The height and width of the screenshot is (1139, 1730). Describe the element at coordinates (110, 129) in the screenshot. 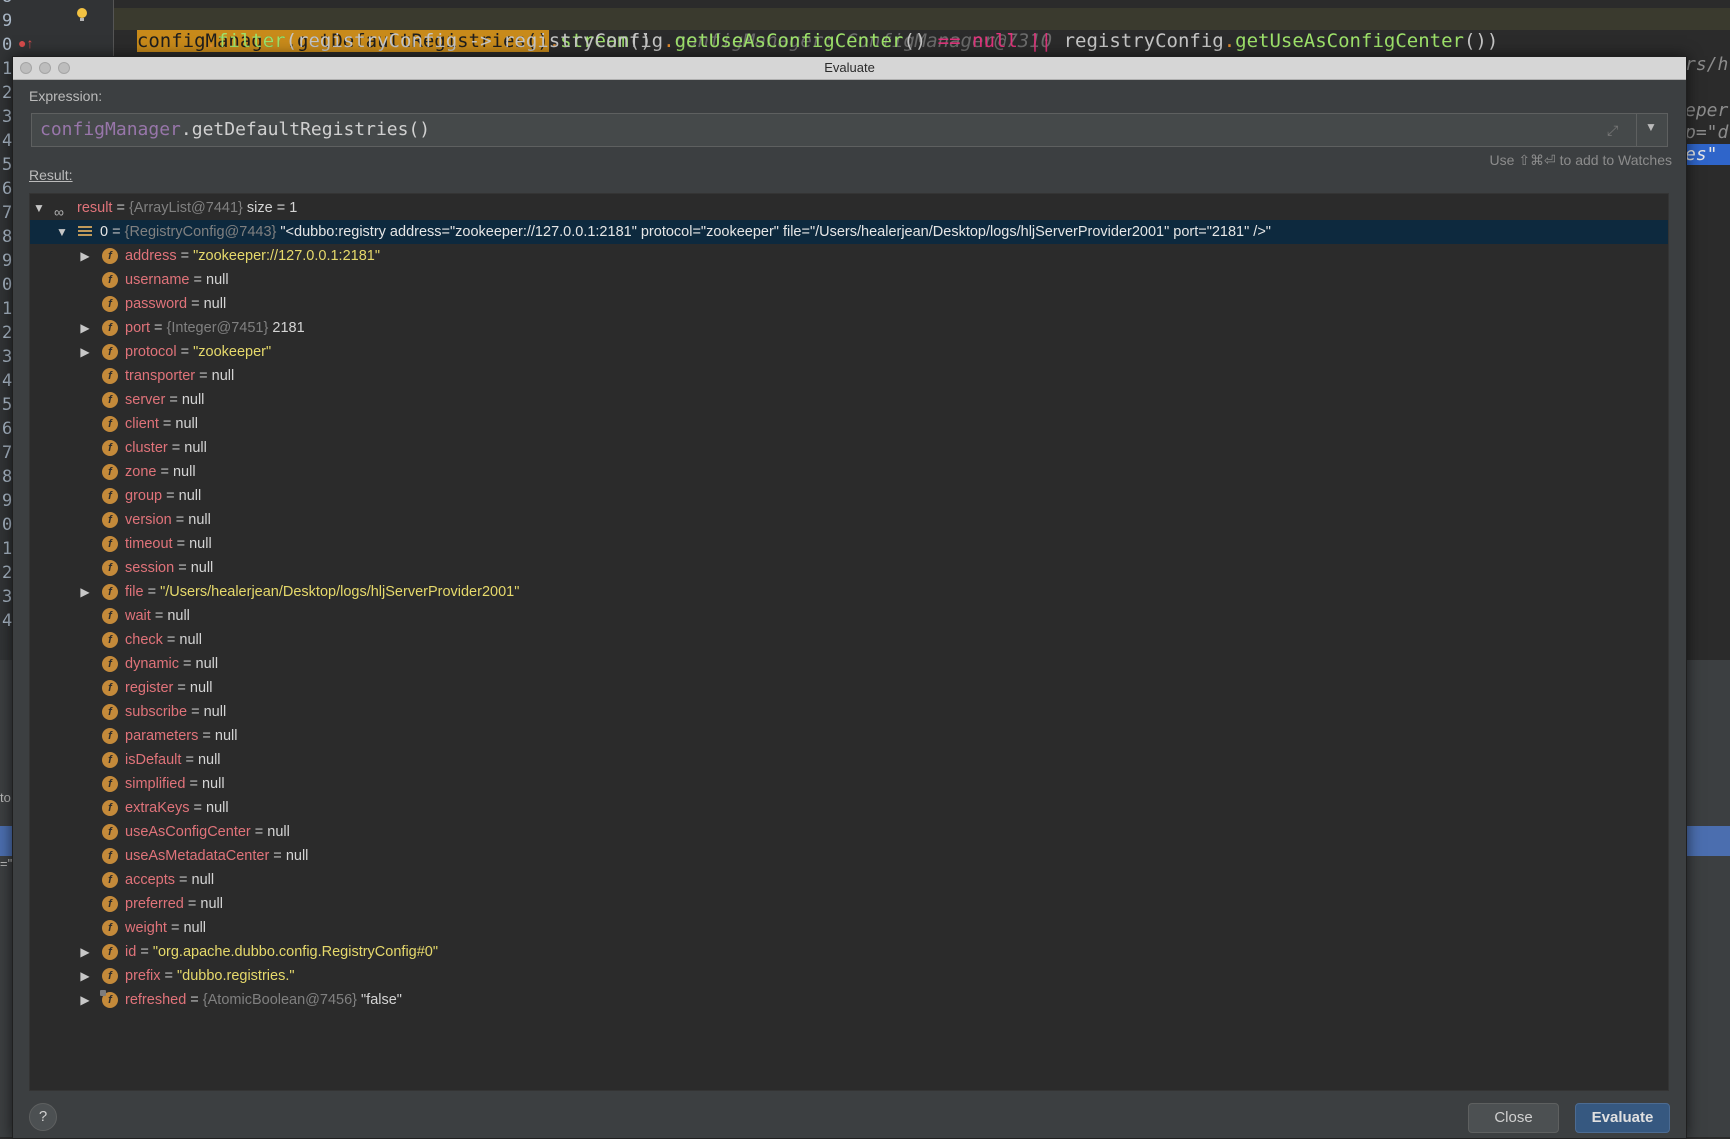

I see `expression-variable: configManager` at that location.